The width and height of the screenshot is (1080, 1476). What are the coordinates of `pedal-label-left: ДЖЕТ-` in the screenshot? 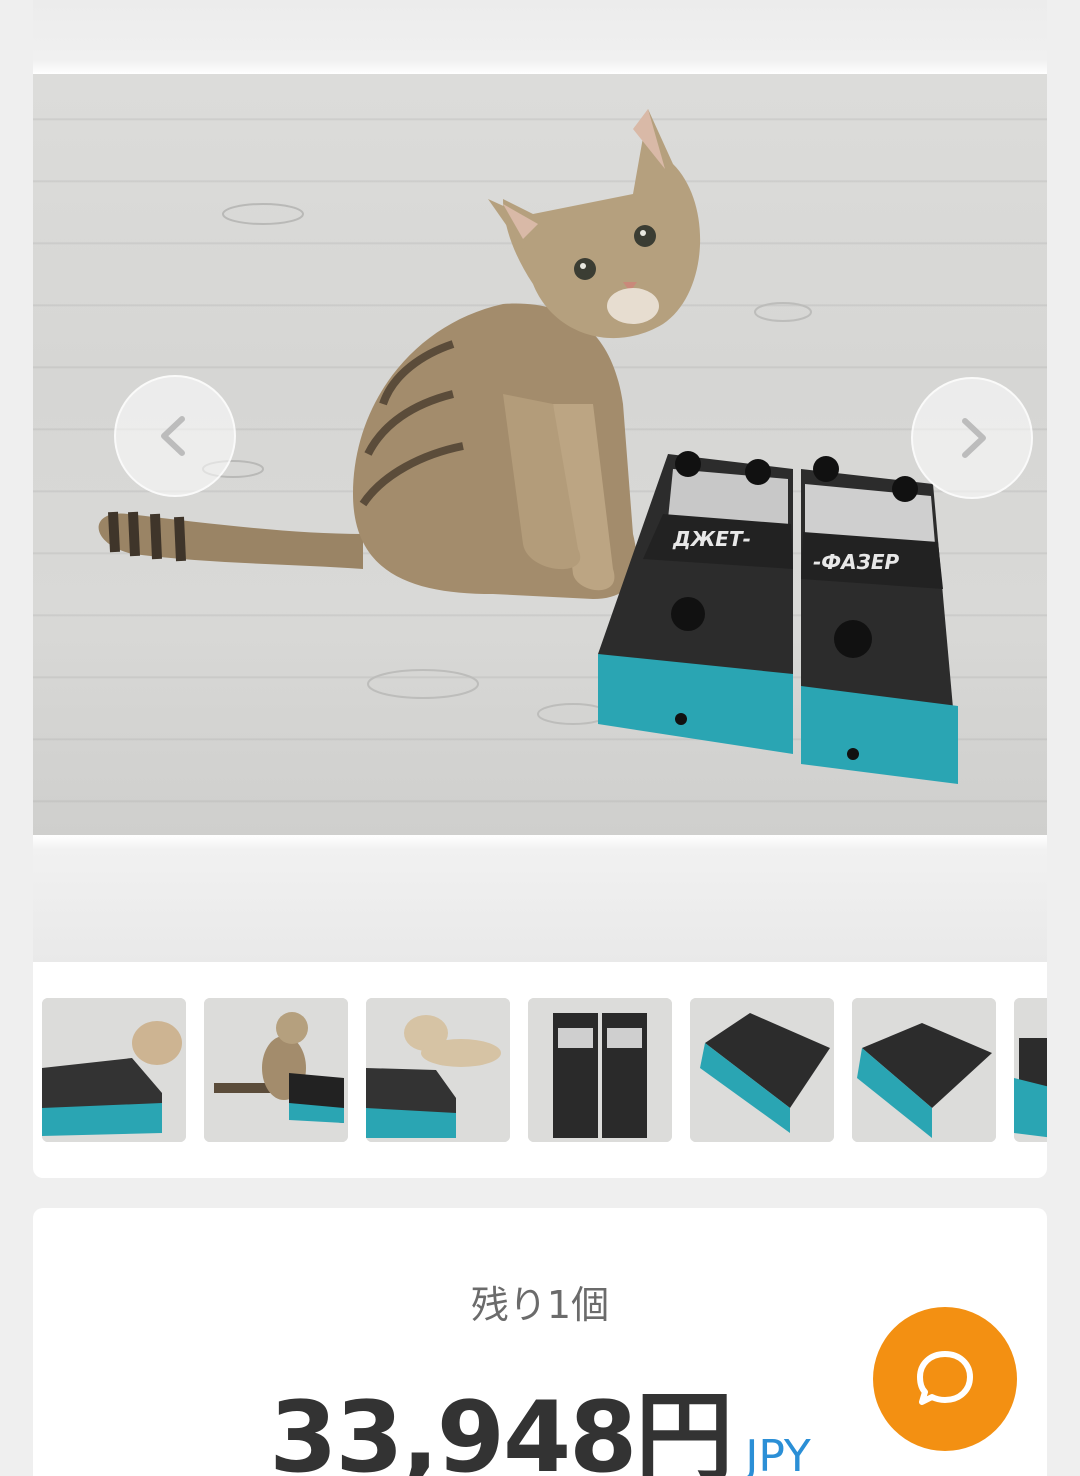 It's located at (711, 539).